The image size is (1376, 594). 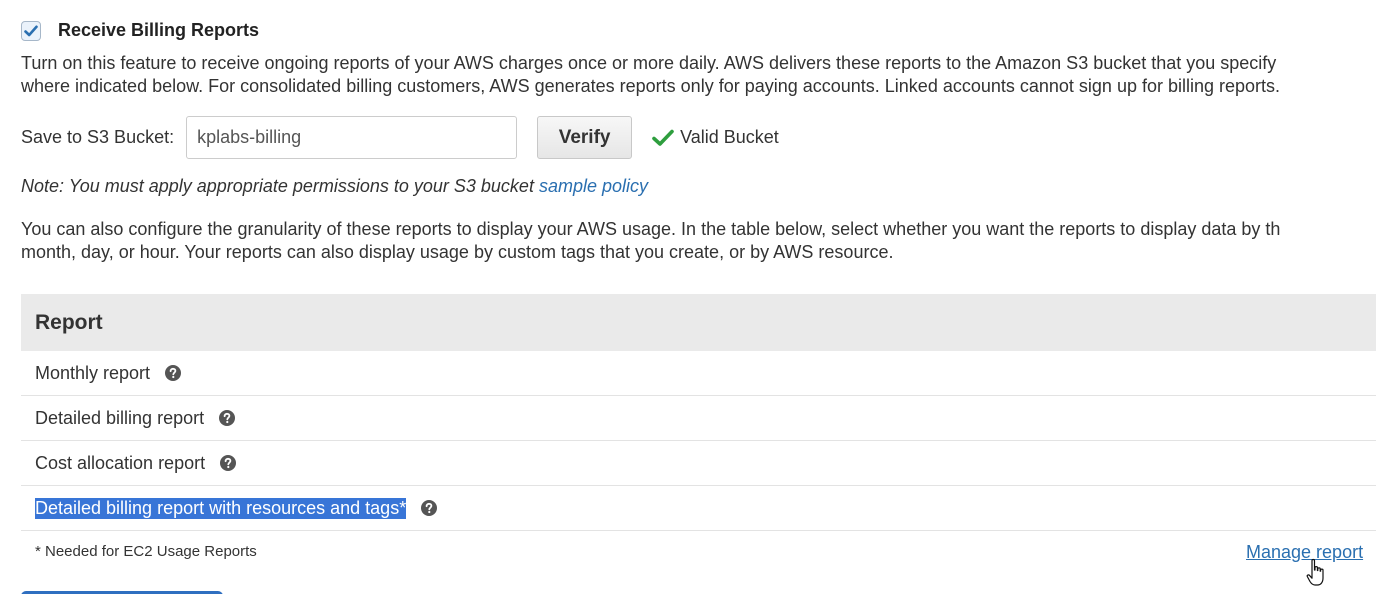 I want to click on manage-report-link: Manage report, so click(x=1304, y=552).